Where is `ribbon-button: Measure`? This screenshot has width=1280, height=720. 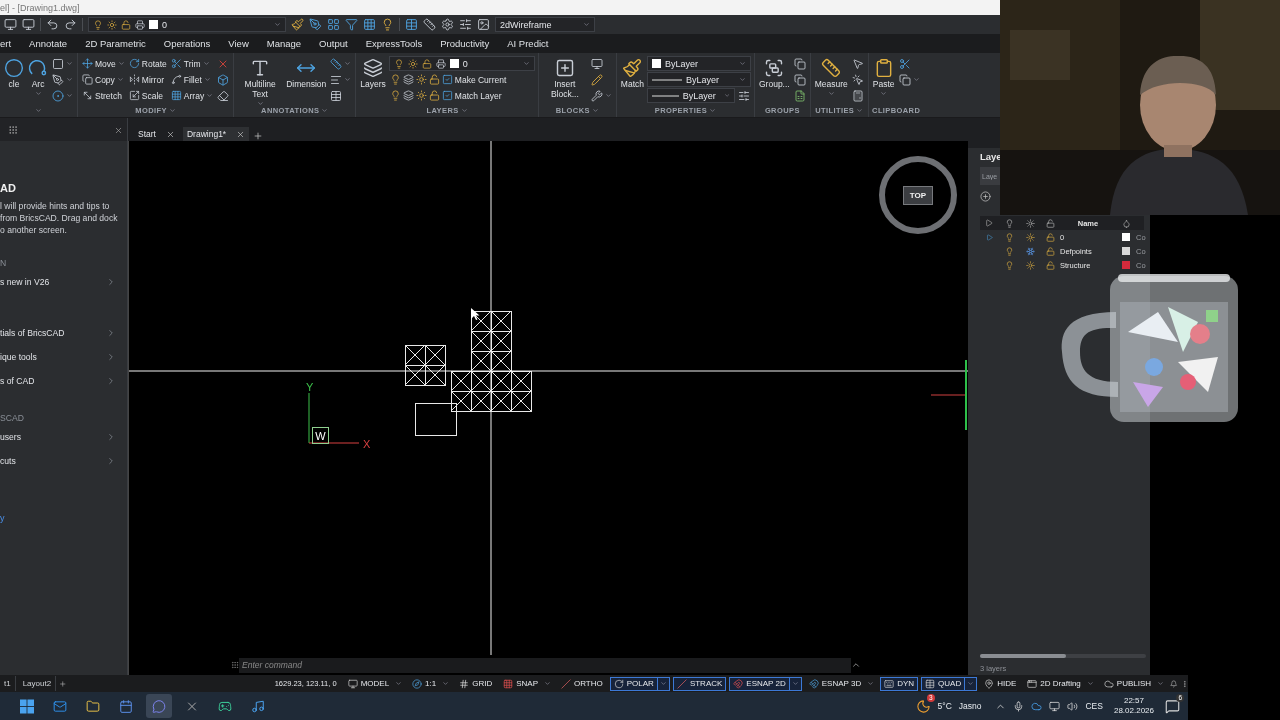
ribbon-button: Measure is located at coordinates (831, 76).